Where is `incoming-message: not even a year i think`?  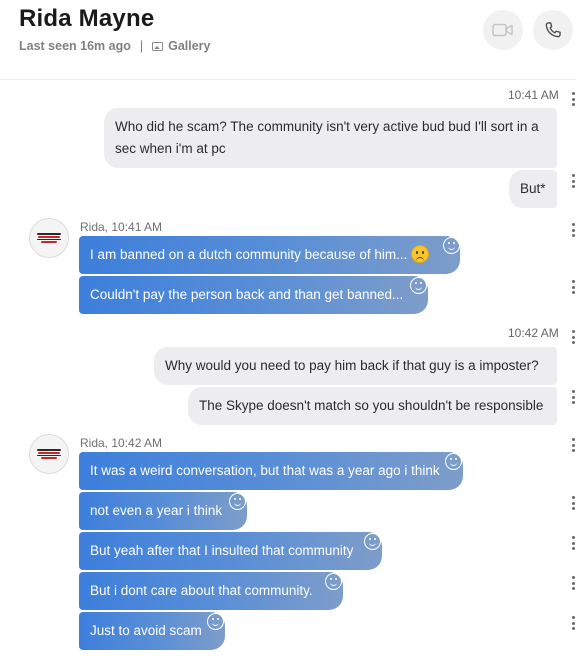
incoming-message: not even a year i think is located at coordinates (163, 511).